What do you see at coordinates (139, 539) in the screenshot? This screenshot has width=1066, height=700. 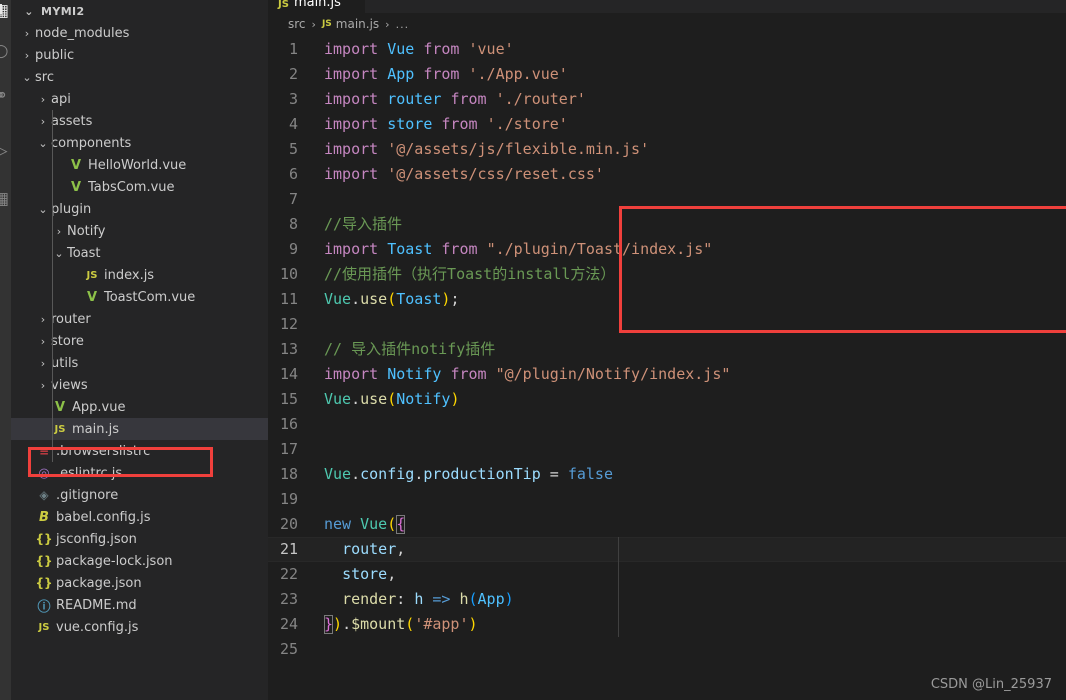 I see `tree-item-jsconfig-json: {} jsconfig.json` at bounding box center [139, 539].